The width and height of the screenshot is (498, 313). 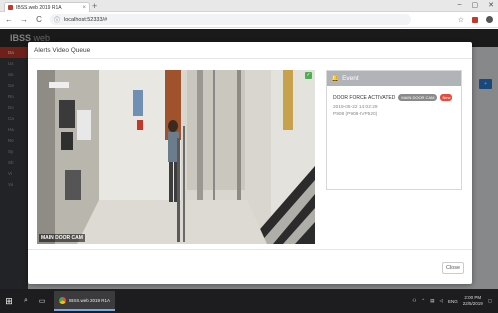 What do you see at coordinates (461, 20) in the screenshot?
I see `bookmark-star-icon: ☆` at bounding box center [461, 20].